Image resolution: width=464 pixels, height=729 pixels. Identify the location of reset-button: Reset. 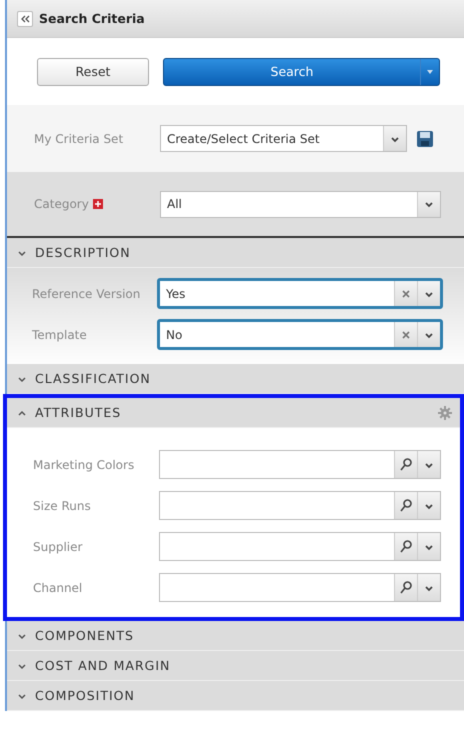
(93, 72).